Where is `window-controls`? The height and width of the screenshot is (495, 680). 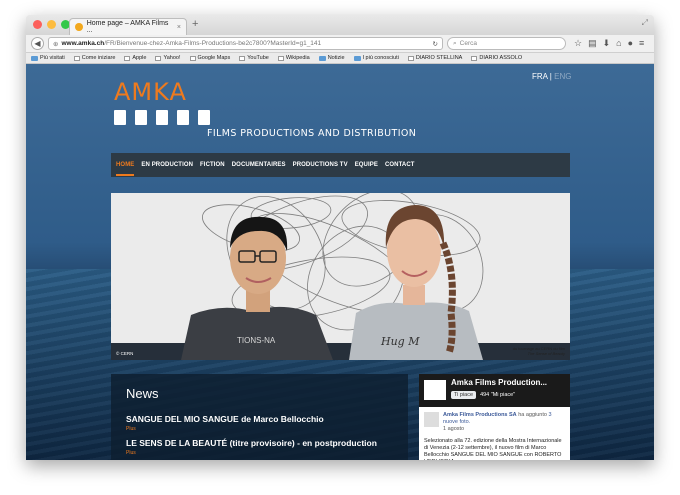
window-controls is located at coordinates (51, 24).